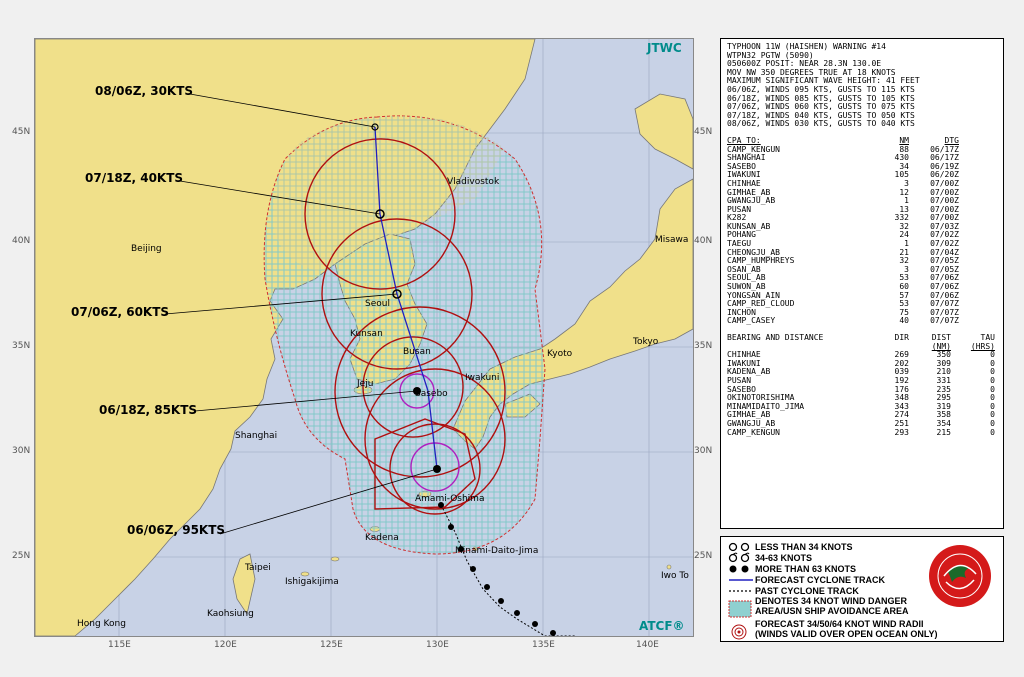 This screenshot has height=677, width=1024. What do you see at coordinates (749, 192) in the screenshot?
I see `cpa-location: GIMHAE_AB` at bounding box center [749, 192].